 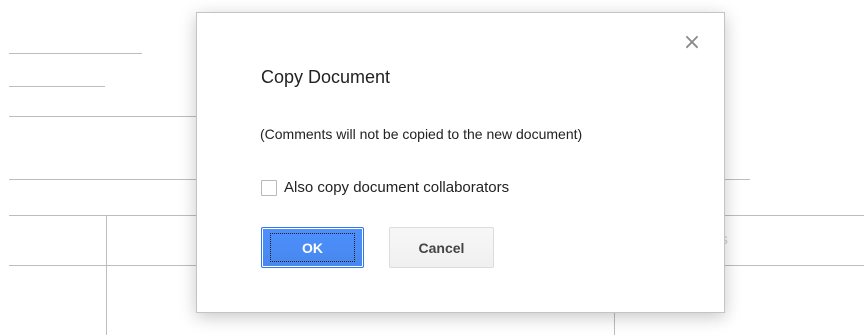 What do you see at coordinates (692, 43) in the screenshot?
I see `close-icon: ×` at bounding box center [692, 43].